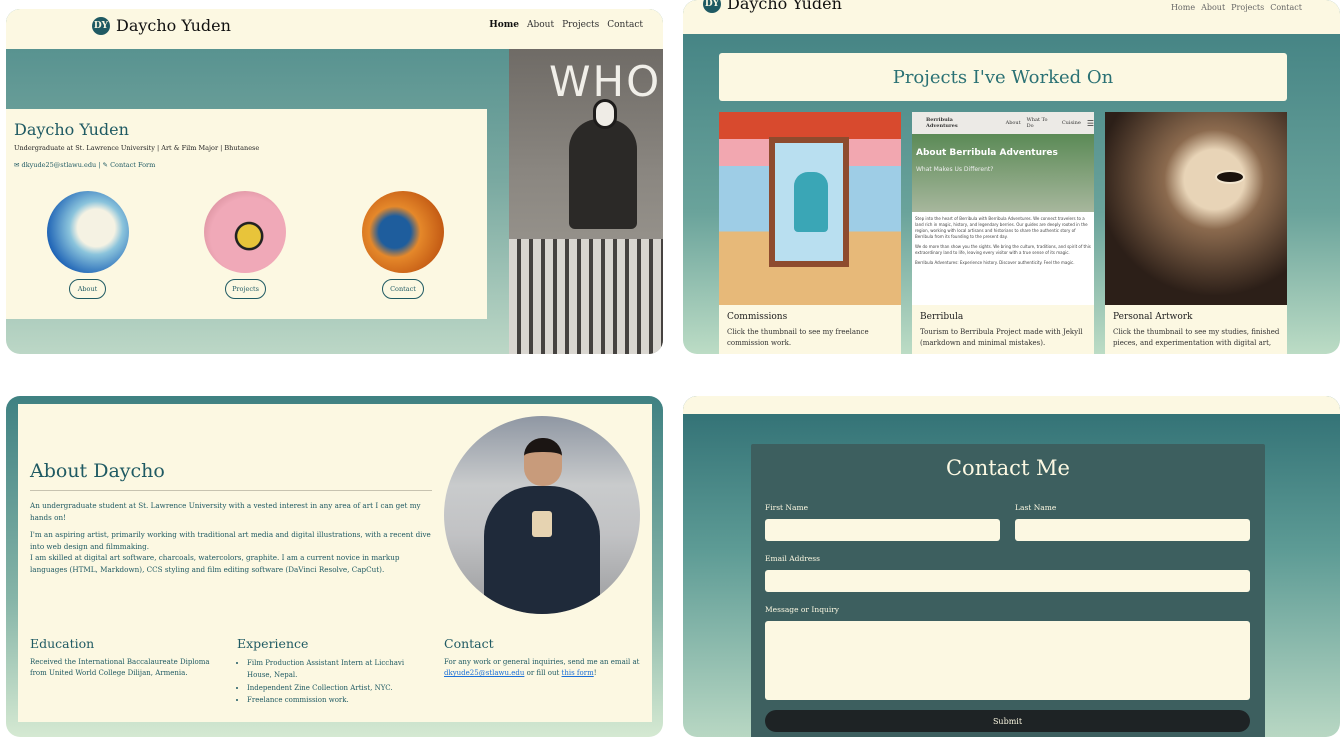 This screenshot has height=737, width=1343. I want to click on first-name-label: First Name, so click(787, 507).